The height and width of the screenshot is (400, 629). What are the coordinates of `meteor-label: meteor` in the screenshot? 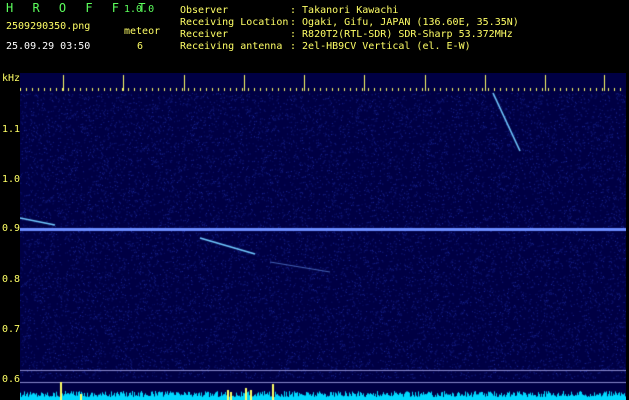 It's located at (142, 31).